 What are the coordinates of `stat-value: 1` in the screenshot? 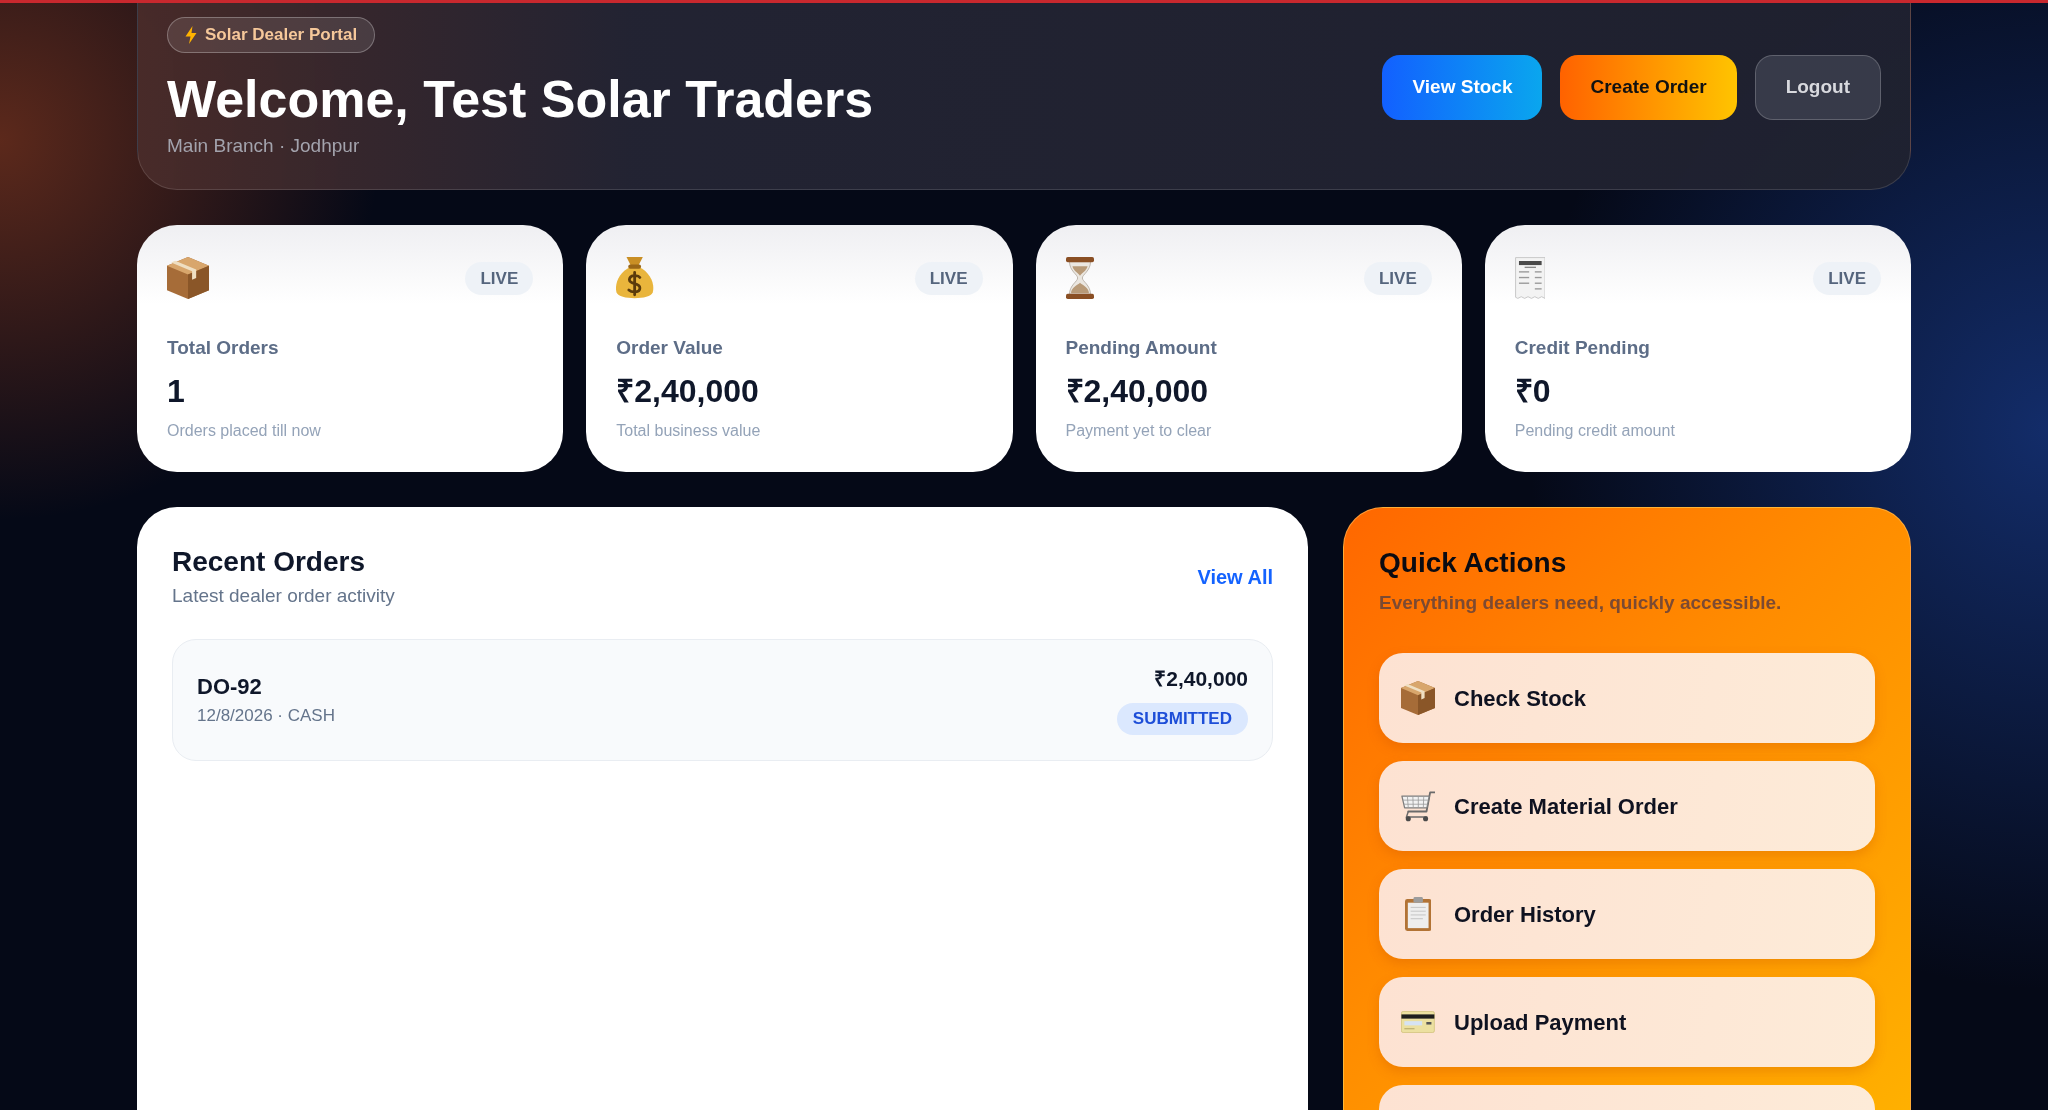 It's located at (176, 391).